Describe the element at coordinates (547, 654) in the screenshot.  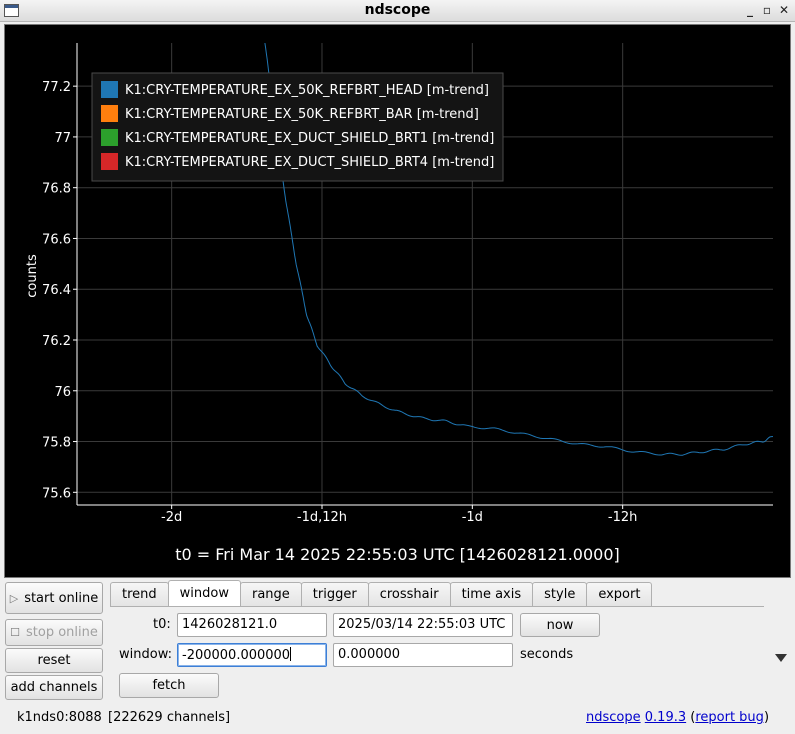
I see `window-units: seconds` at that location.